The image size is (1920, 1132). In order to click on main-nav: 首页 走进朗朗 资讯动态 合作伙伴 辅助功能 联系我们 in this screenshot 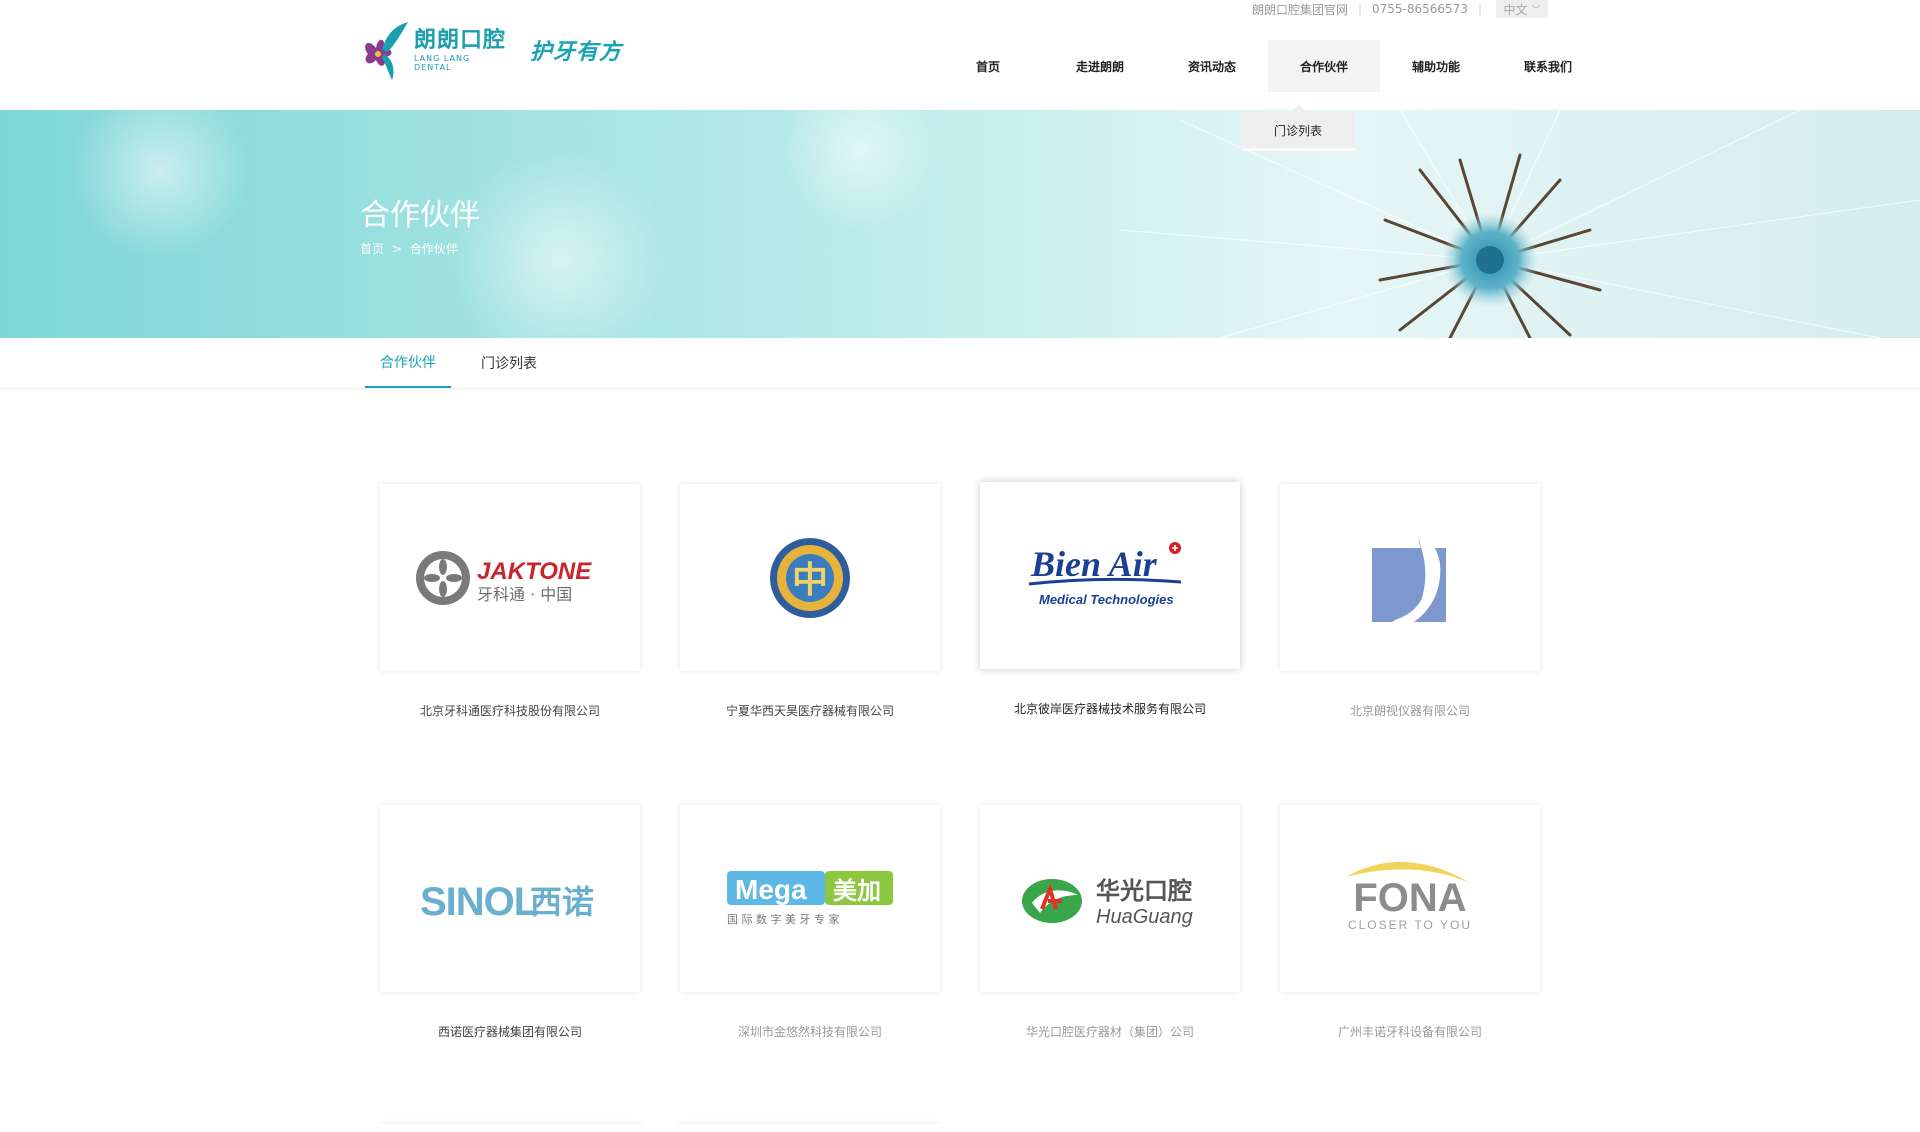, I will do `click(1268, 66)`.